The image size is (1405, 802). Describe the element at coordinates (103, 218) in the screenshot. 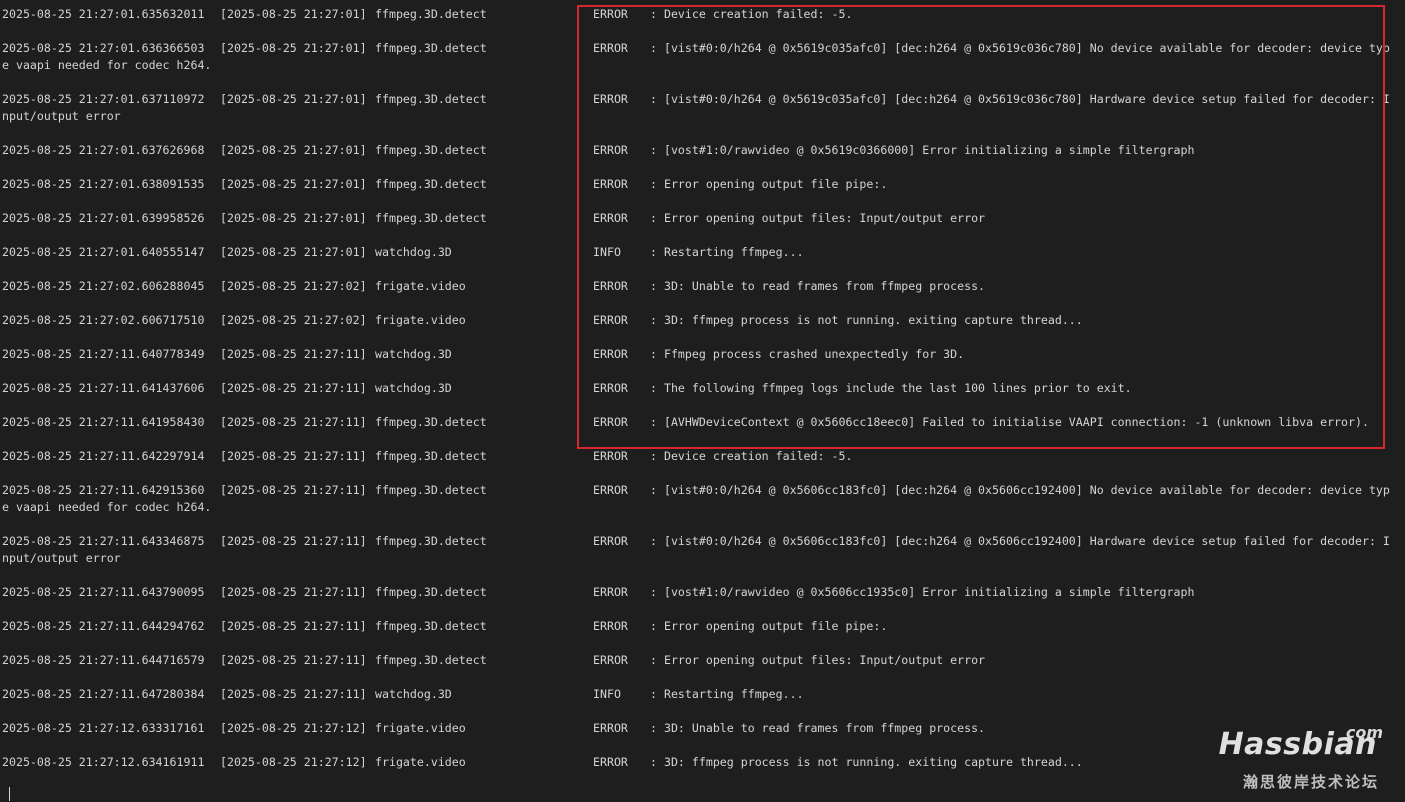

I see `log-timestamp: 2025-08-25 21:27:01.639958526` at that location.